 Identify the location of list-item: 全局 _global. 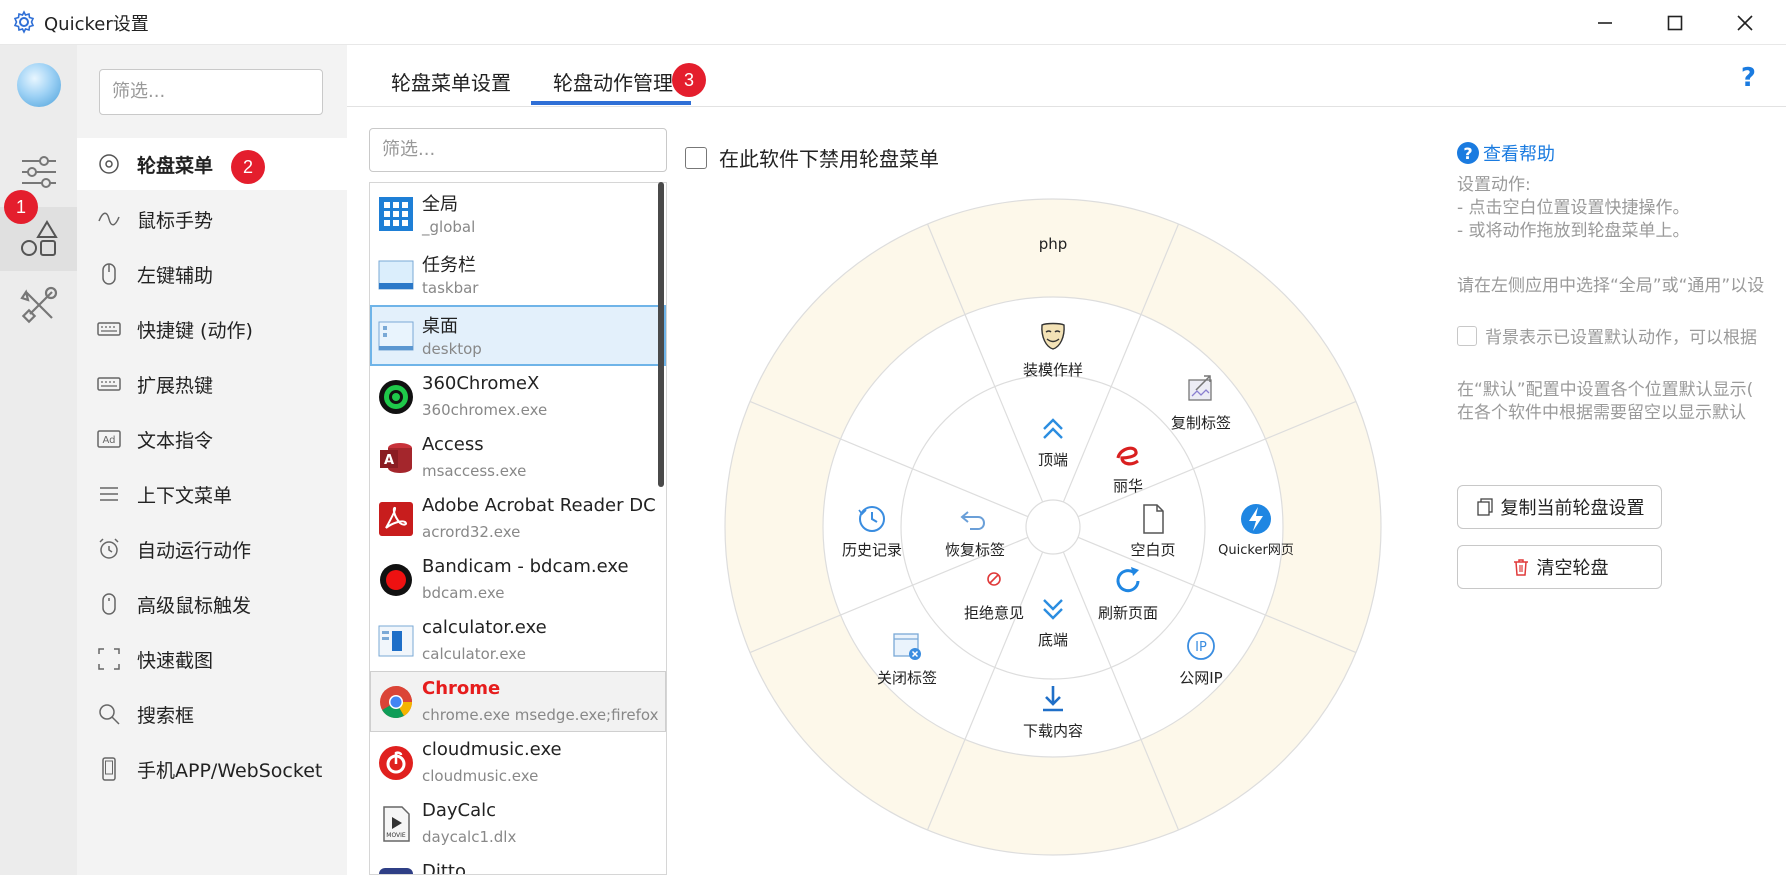
(518, 213).